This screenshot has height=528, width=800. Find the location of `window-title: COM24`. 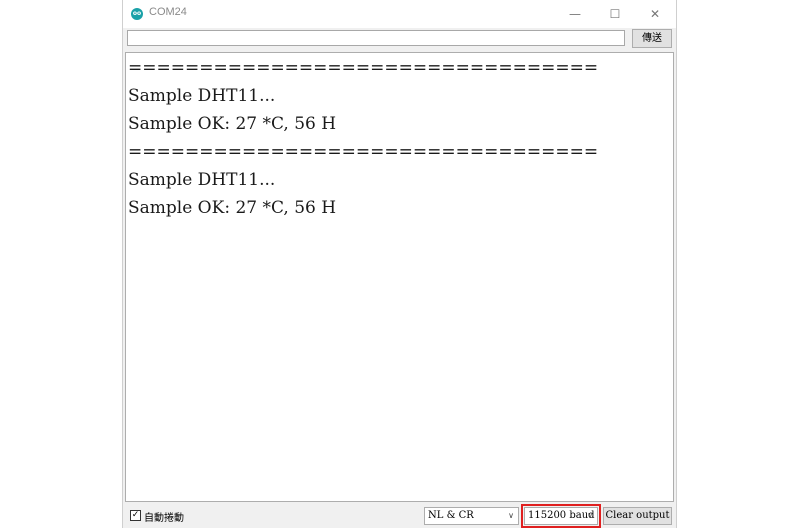

window-title: COM24 is located at coordinates (168, 12).